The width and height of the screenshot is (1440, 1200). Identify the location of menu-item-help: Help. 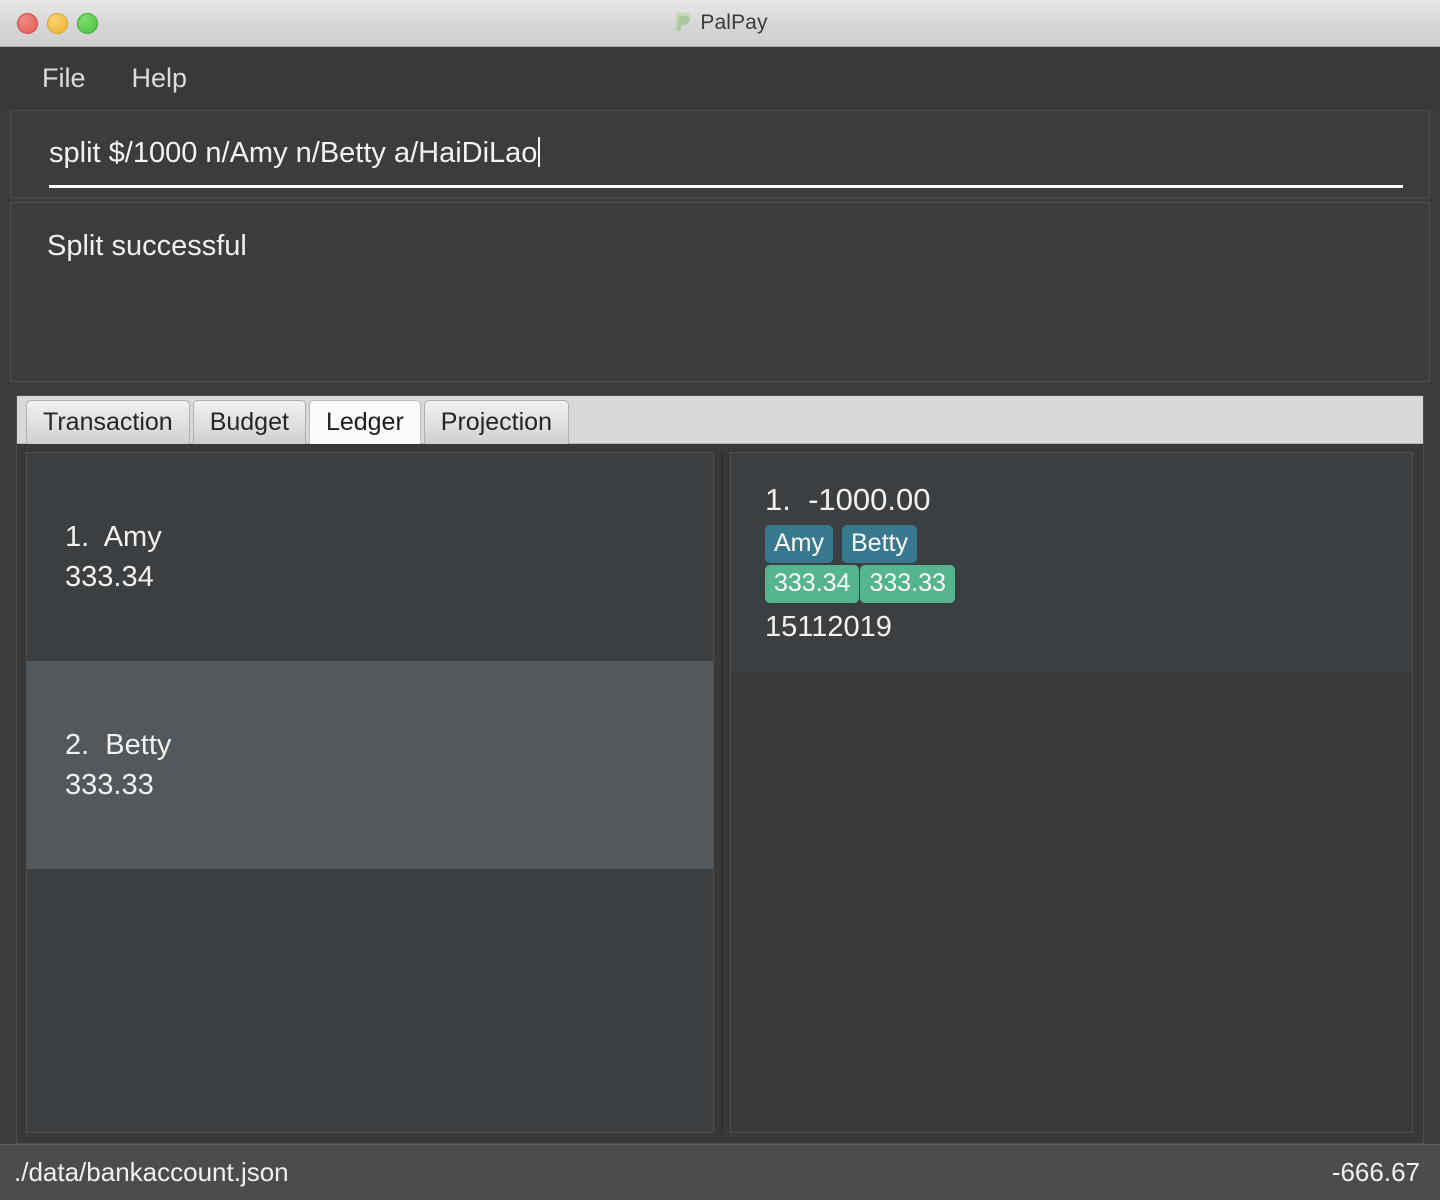
(160, 78).